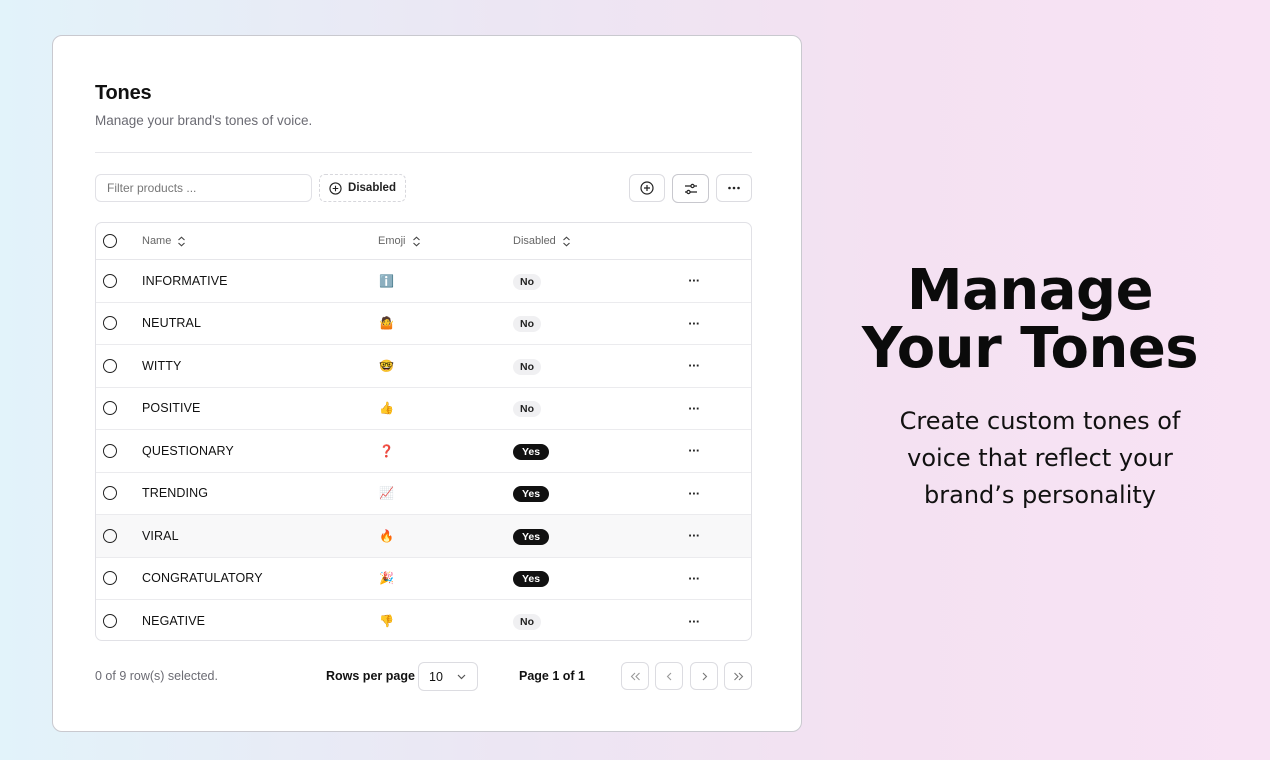  I want to click on first-page-button, so click(635, 676).